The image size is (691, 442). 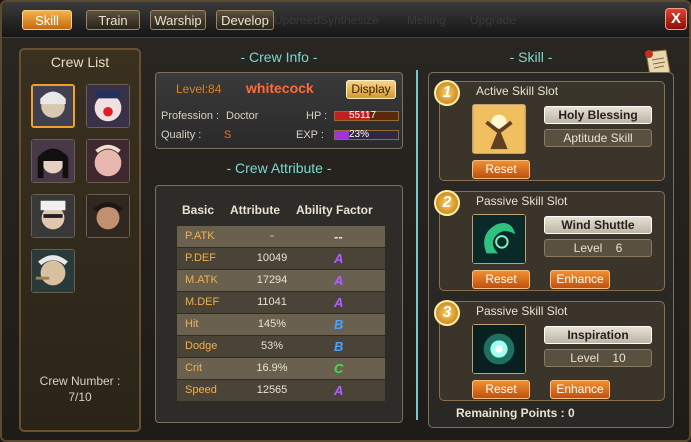 I want to click on hp-bar: 55117, so click(x=366, y=115).